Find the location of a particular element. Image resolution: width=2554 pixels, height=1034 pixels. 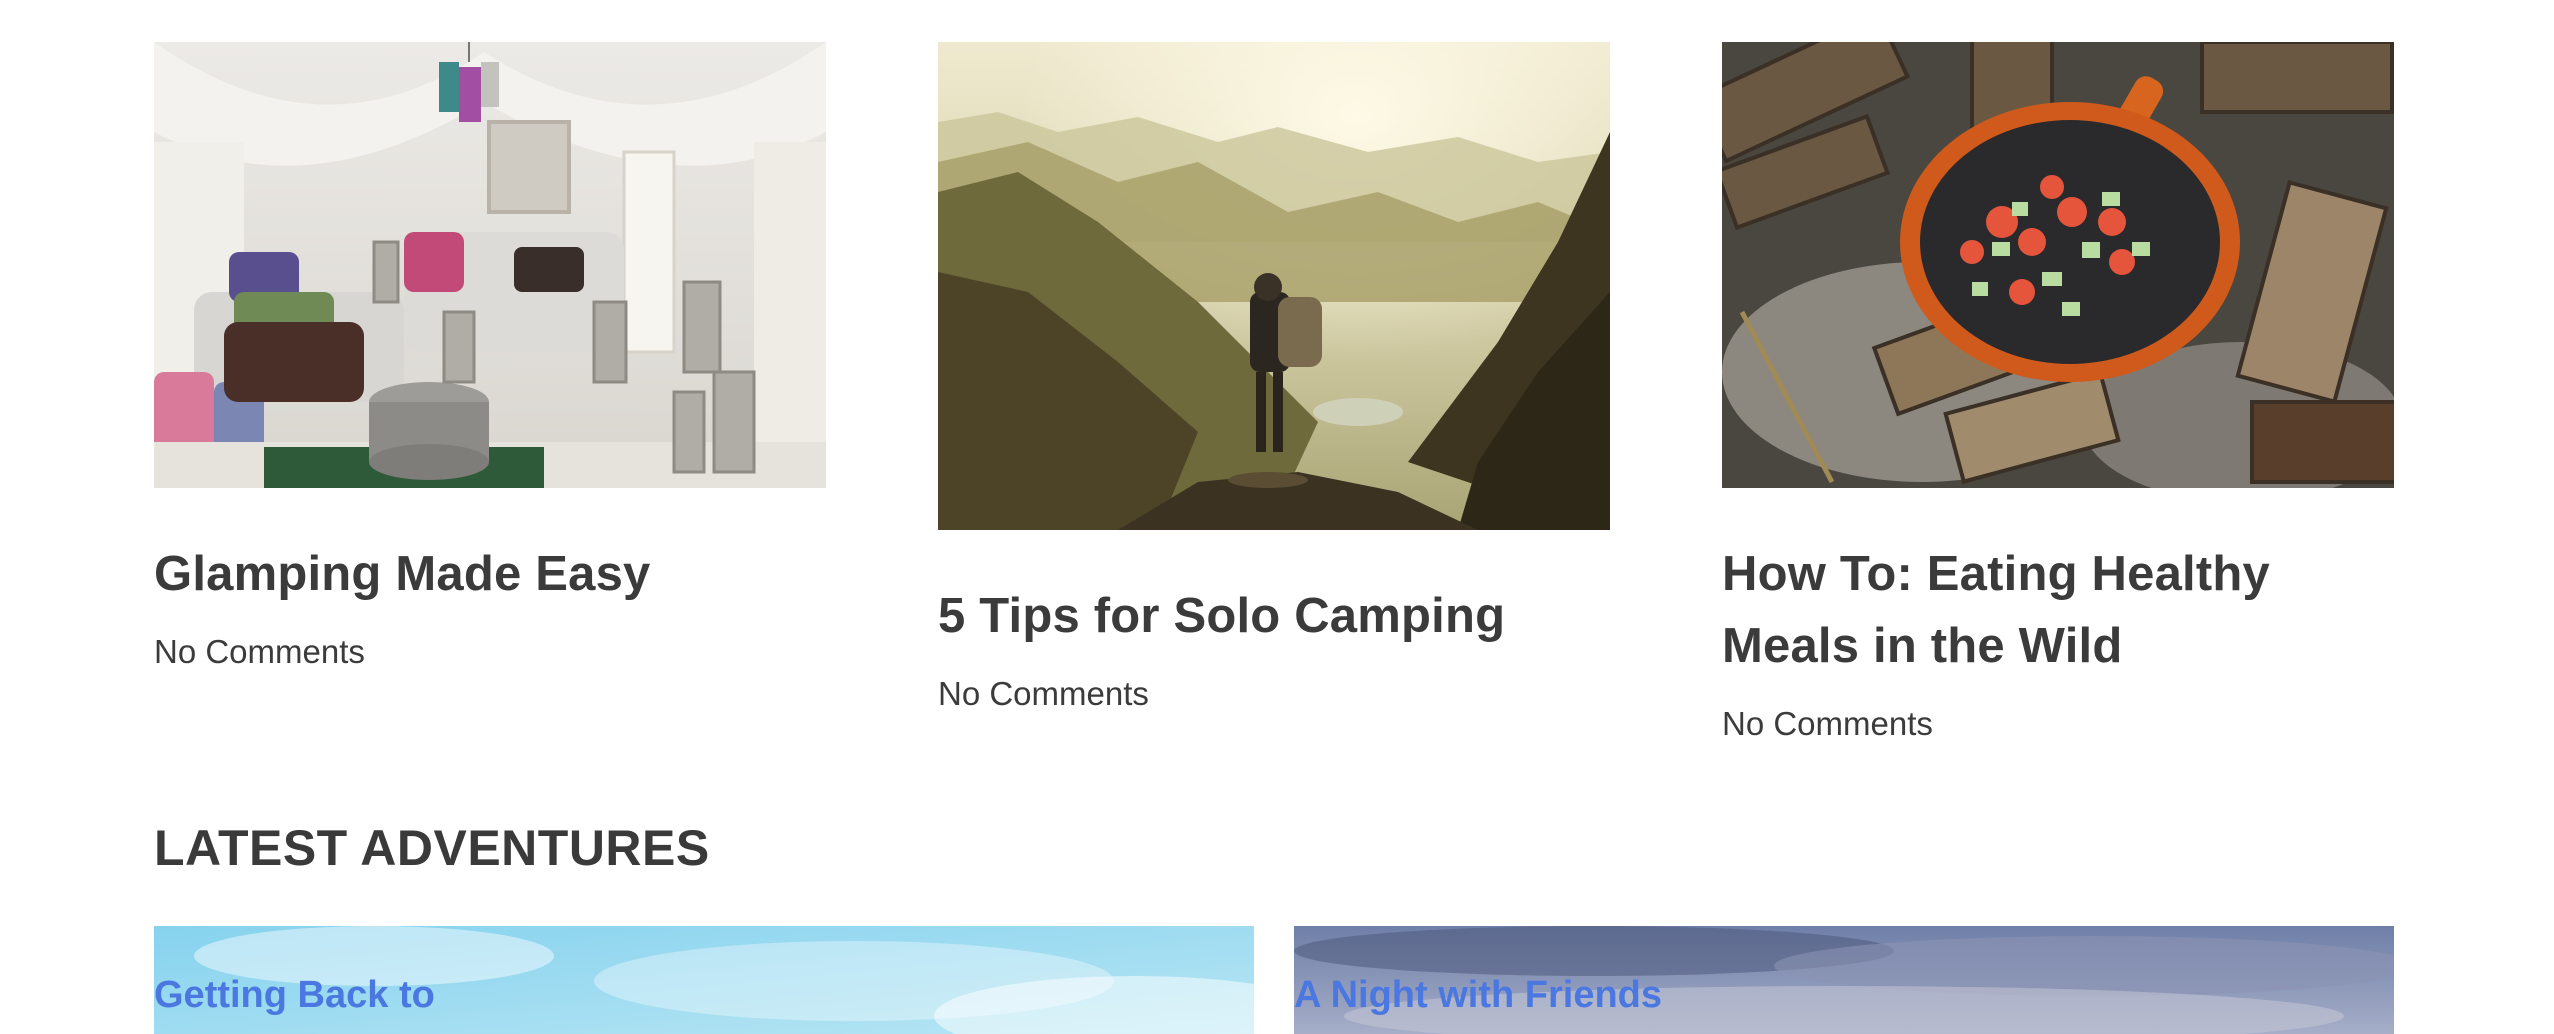

post-title-glamping: Glamping Made Easy is located at coordinates (490, 574).